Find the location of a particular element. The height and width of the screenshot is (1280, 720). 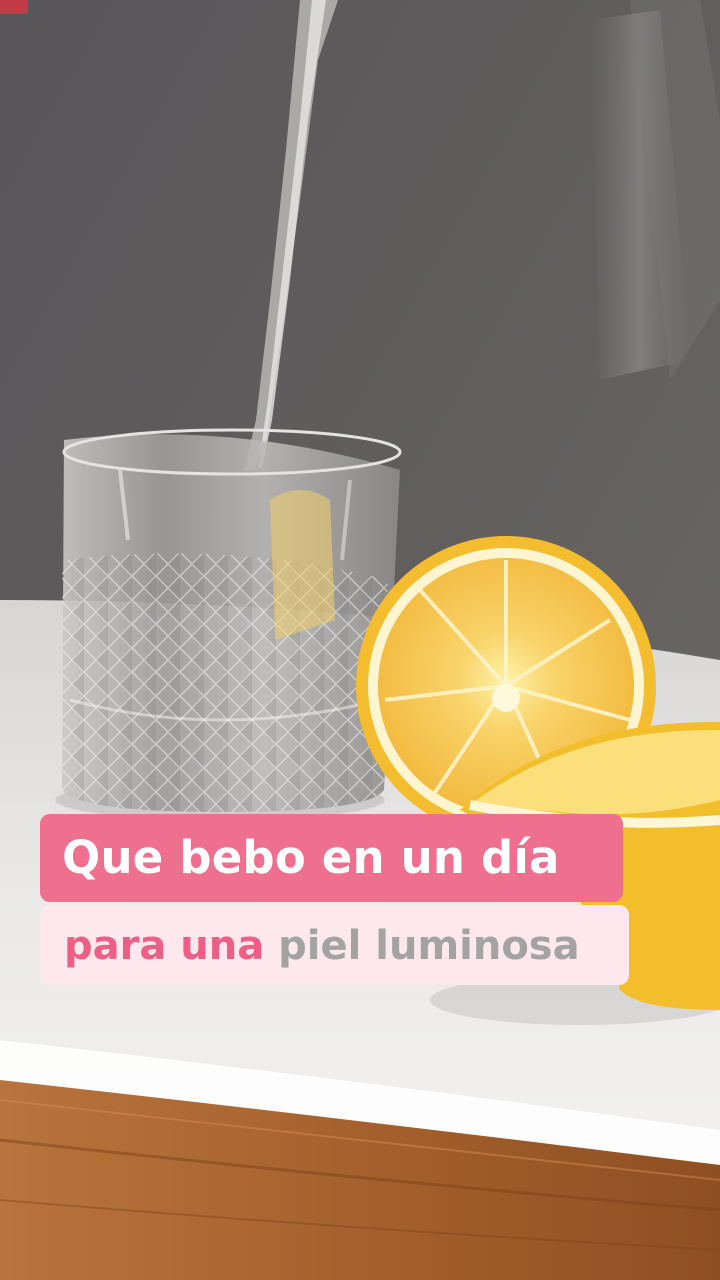

caption-subtitle-highlight: para una is located at coordinates (164, 946).